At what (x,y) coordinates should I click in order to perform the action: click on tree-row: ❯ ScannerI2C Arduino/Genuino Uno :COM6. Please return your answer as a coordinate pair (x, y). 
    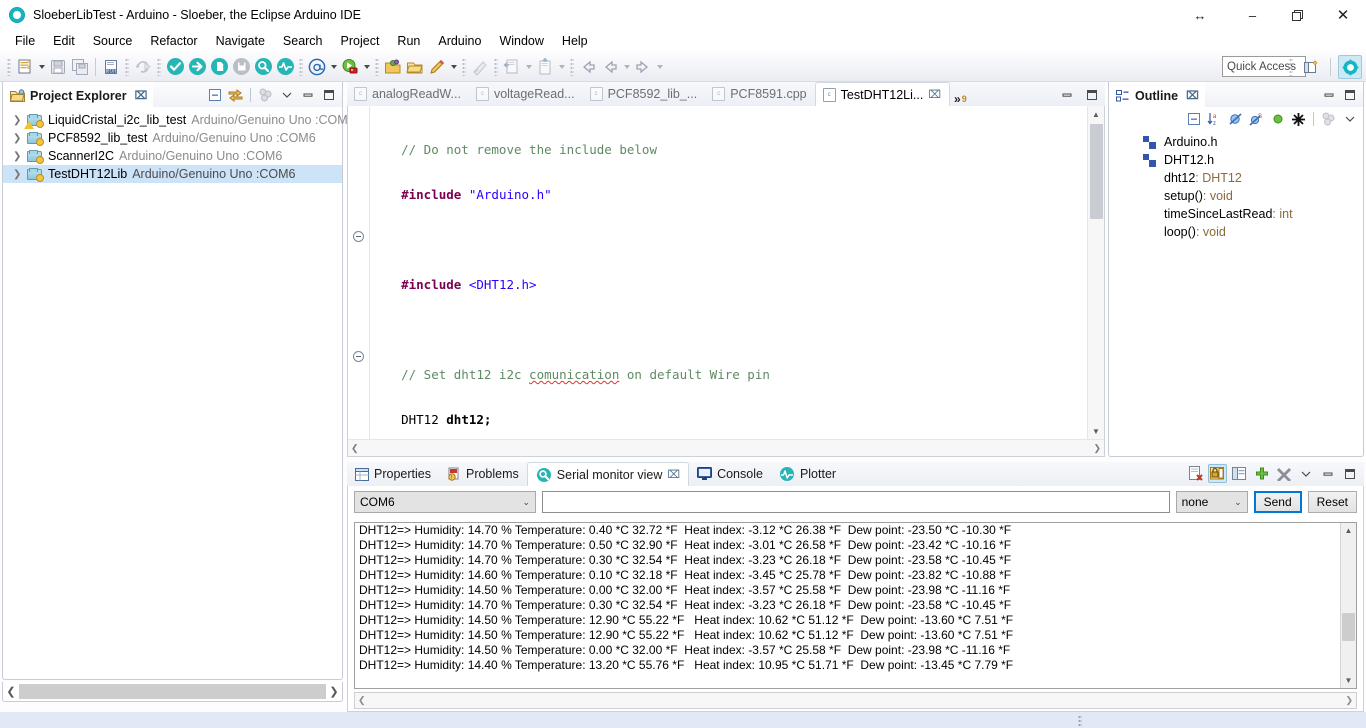
    Looking at the image, I should click on (172, 156).